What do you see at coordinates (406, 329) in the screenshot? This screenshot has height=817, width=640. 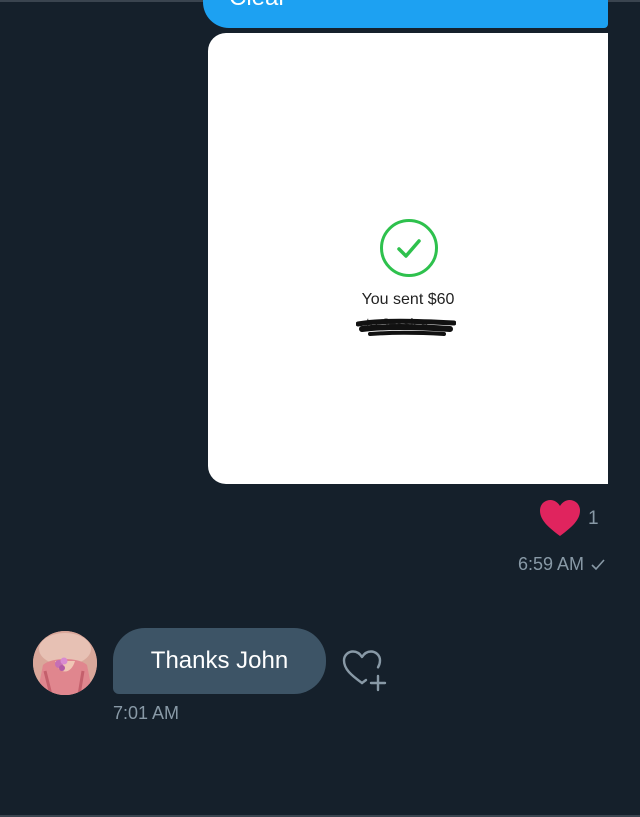 I see `redacted-recipient: to Jessica` at bounding box center [406, 329].